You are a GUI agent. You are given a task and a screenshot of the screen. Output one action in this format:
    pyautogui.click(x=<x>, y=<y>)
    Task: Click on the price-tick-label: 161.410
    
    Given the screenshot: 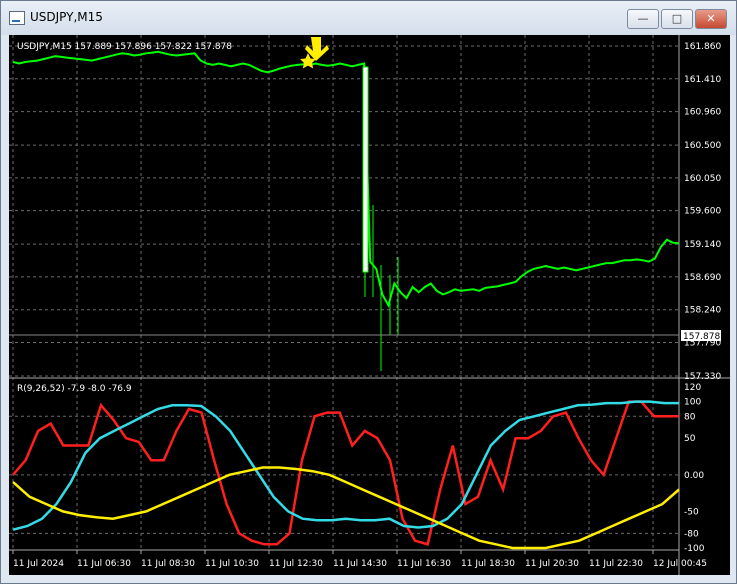 What is the action you would take?
    pyautogui.click(x=702, y=80)
    